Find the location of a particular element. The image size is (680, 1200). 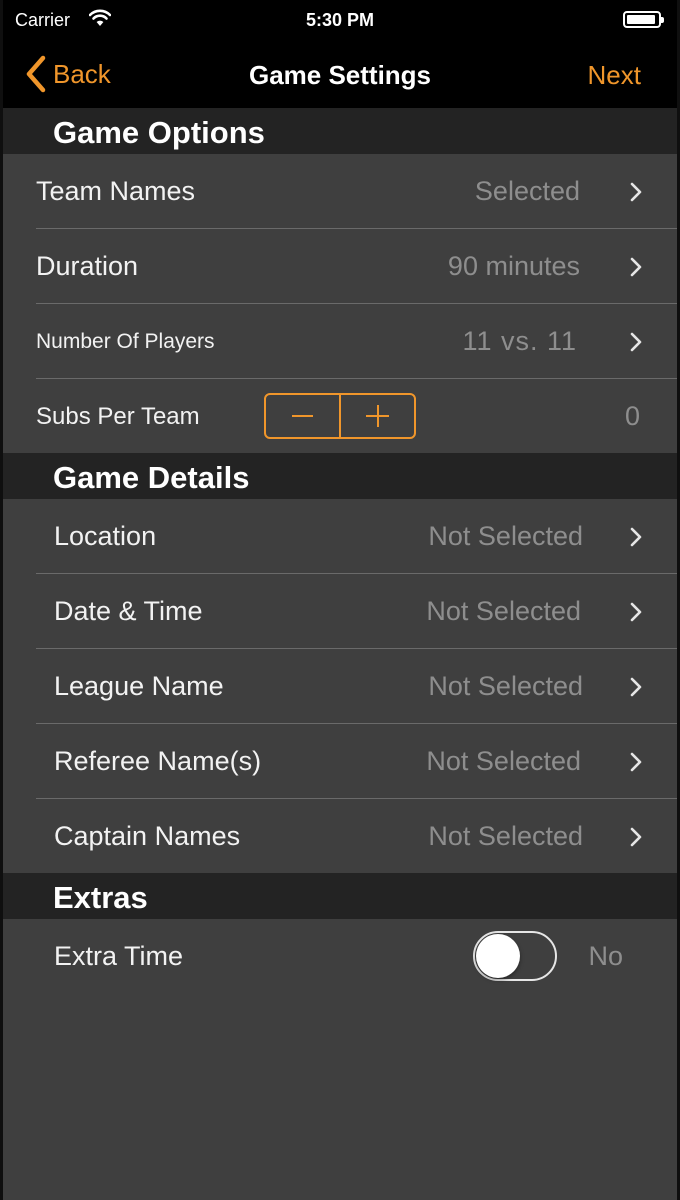

next-button: Next is located at coordinates (614, 75).